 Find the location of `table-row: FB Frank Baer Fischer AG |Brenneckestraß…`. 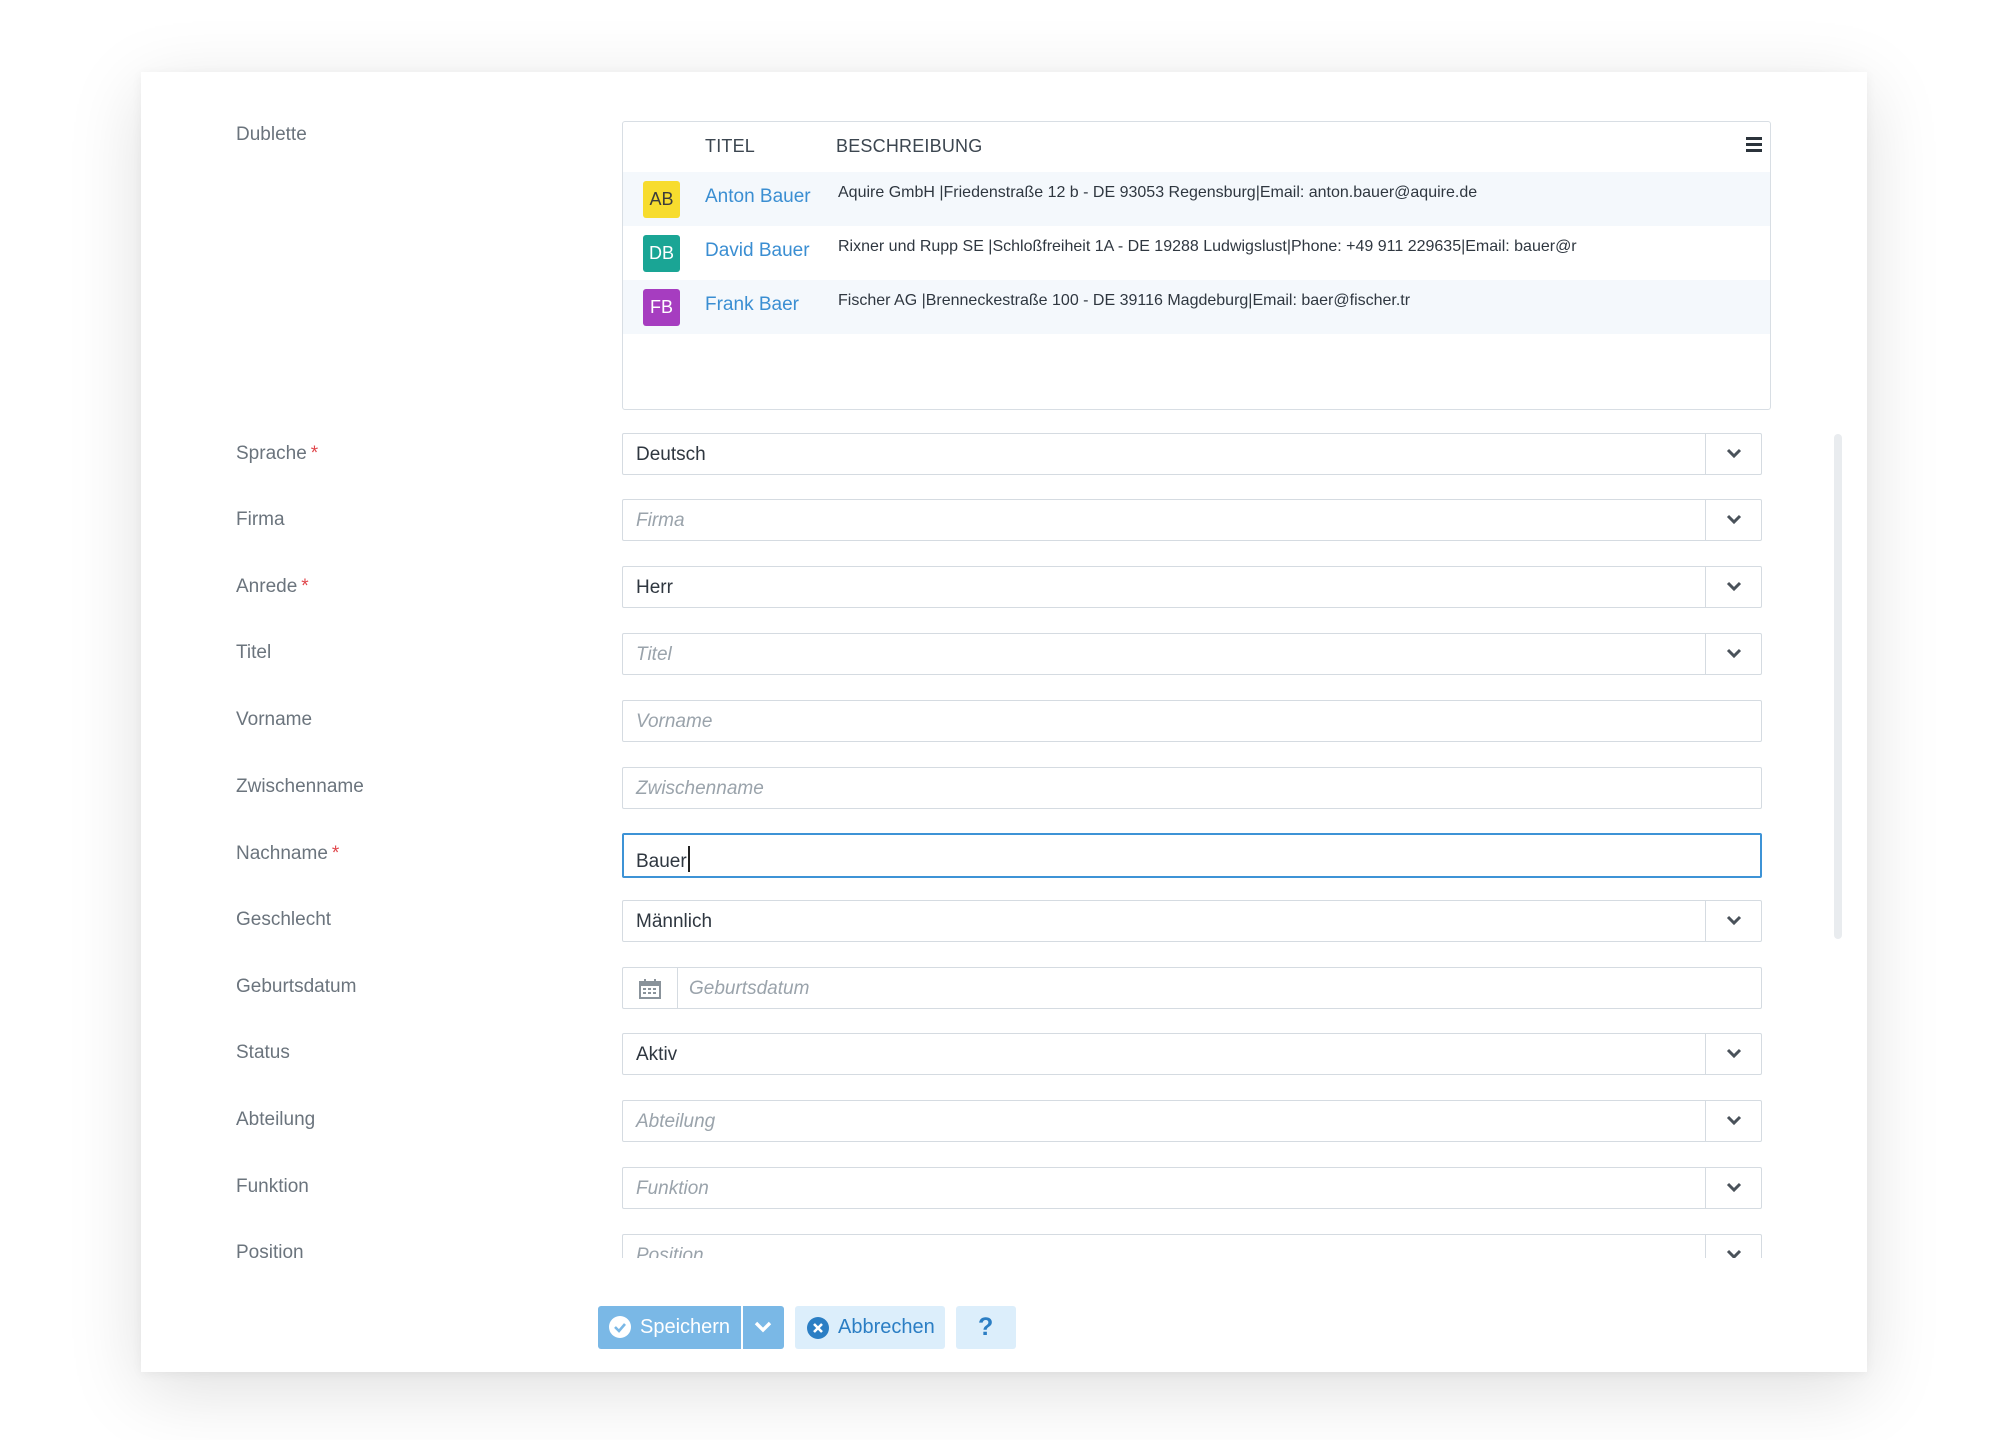

table-row: FB Frank Baer Fischer AG |Brenneckestraß… is located at coordinates (1196, 307).